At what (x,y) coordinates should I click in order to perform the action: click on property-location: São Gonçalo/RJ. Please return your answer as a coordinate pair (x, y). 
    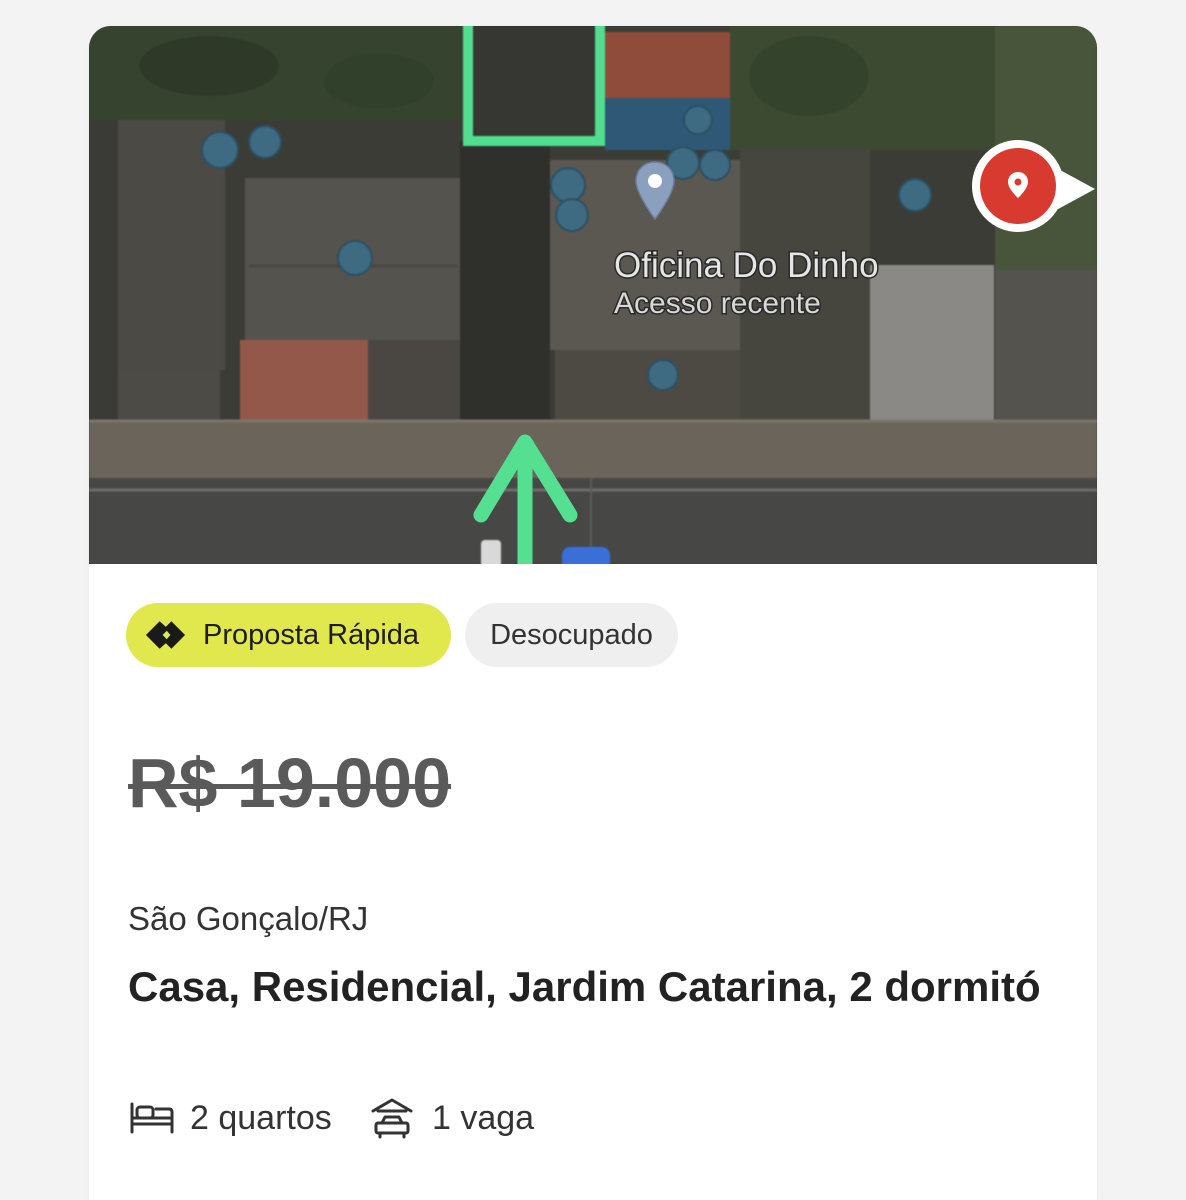
    Looking at the image, I should click on (248, 918).